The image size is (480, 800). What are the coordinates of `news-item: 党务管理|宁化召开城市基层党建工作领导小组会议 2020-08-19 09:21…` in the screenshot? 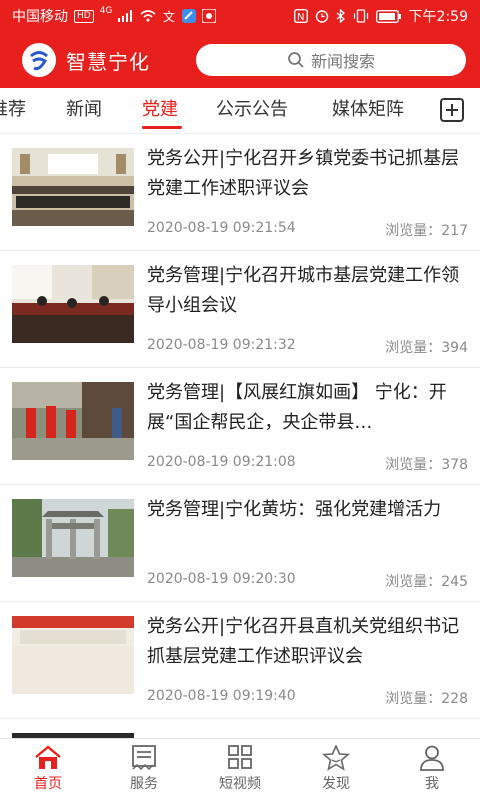 It's located at (240, 309).